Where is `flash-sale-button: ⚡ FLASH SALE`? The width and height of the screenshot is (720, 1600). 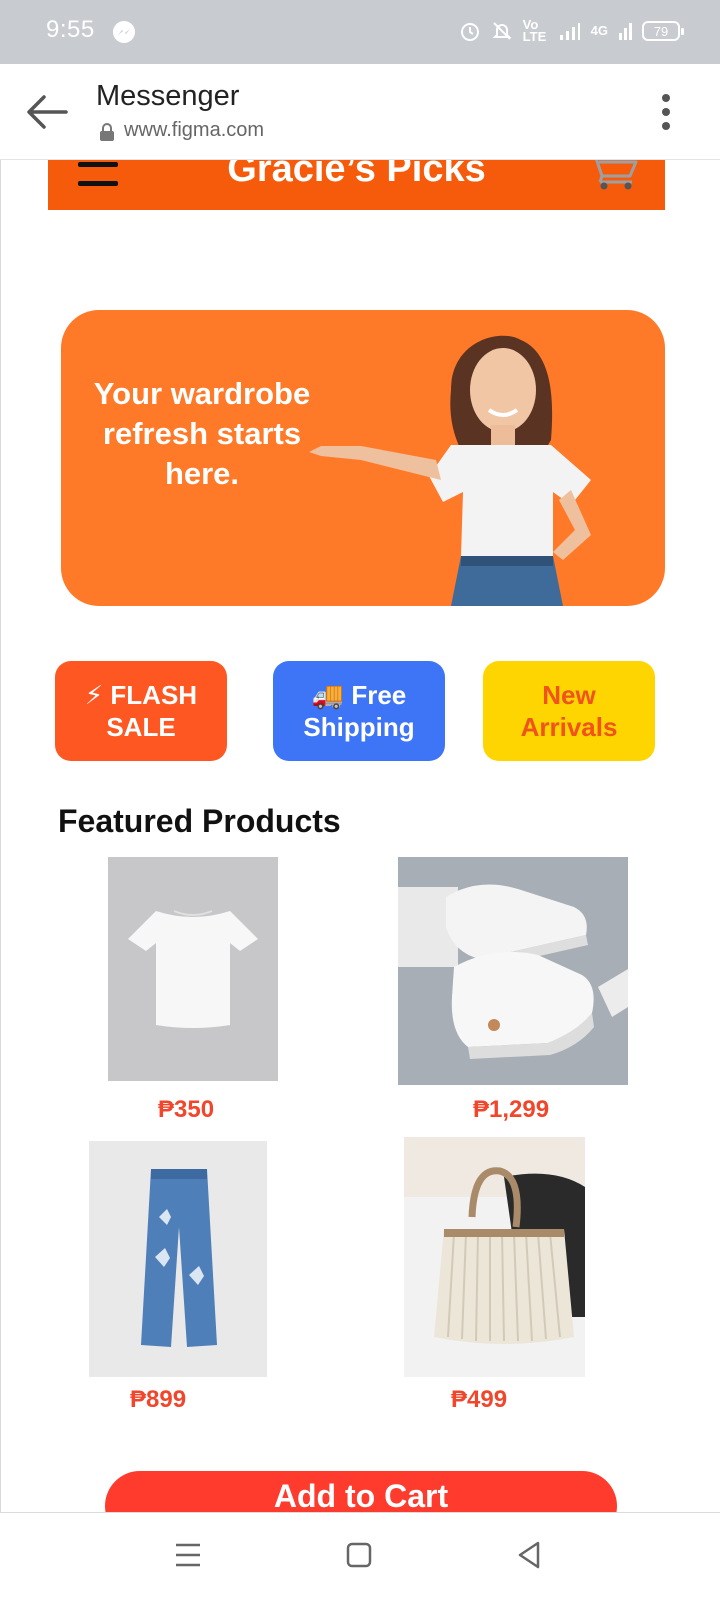
flash-sale-button: ⚡ FLASH SALE is located at coordinates (141, 711).